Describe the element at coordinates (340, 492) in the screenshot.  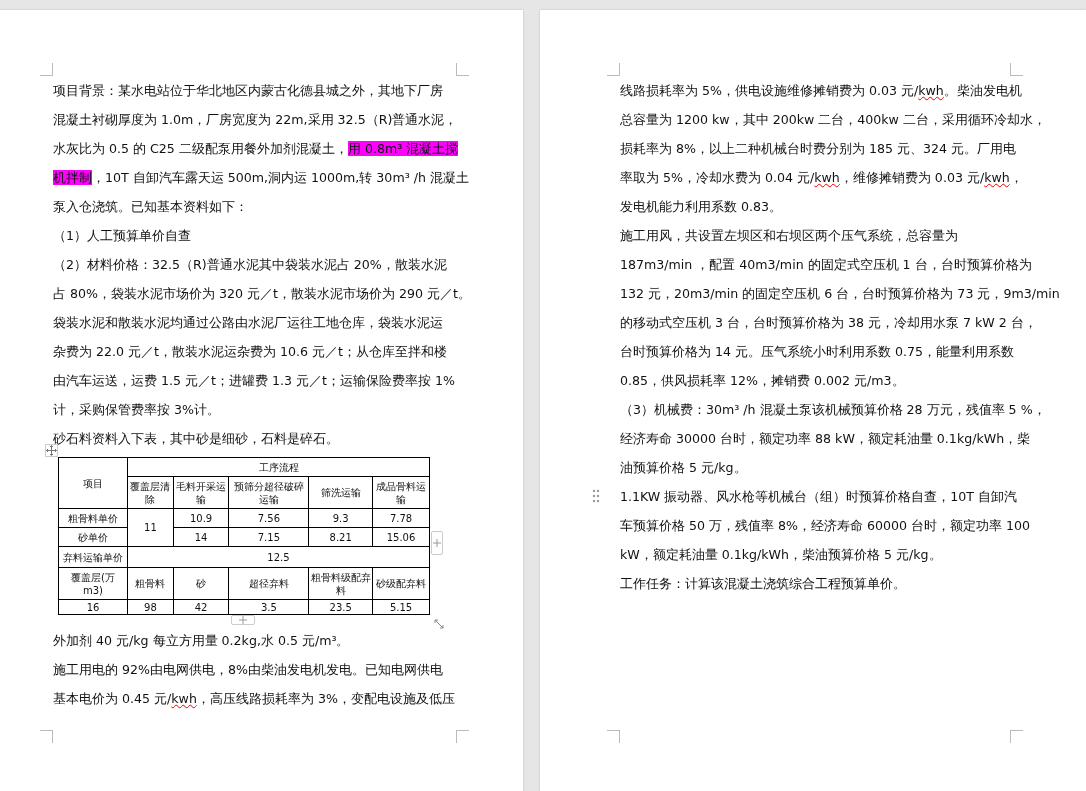
I see `table-cell: 筛洗运输` at that location.